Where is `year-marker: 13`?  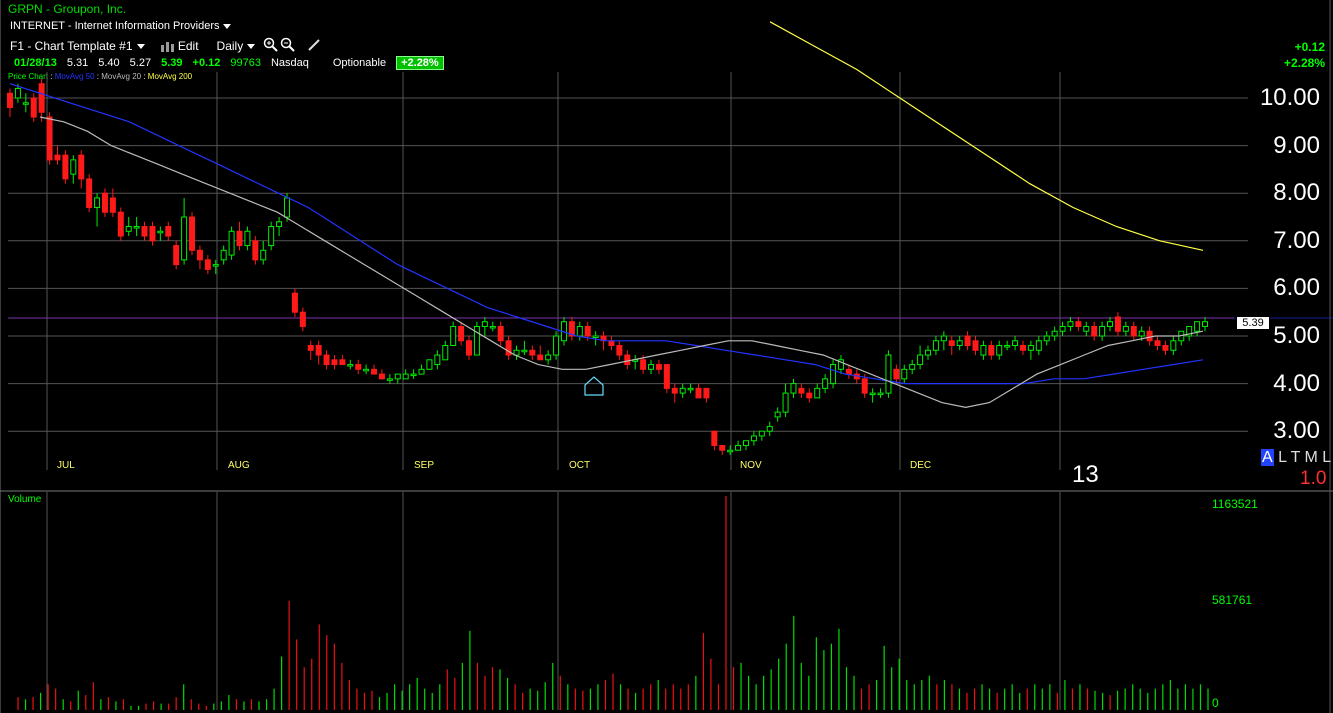 year-marker: 13 is located at coordinates (1085, 474).